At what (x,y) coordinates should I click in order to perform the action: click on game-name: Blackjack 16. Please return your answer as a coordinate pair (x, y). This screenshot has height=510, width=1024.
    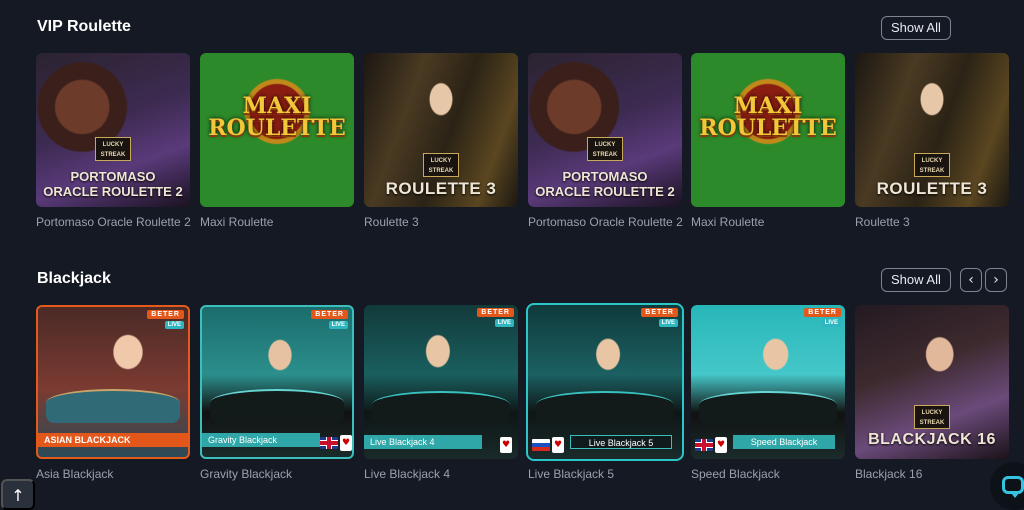
    Looking at the image, I should click on (932, 474).